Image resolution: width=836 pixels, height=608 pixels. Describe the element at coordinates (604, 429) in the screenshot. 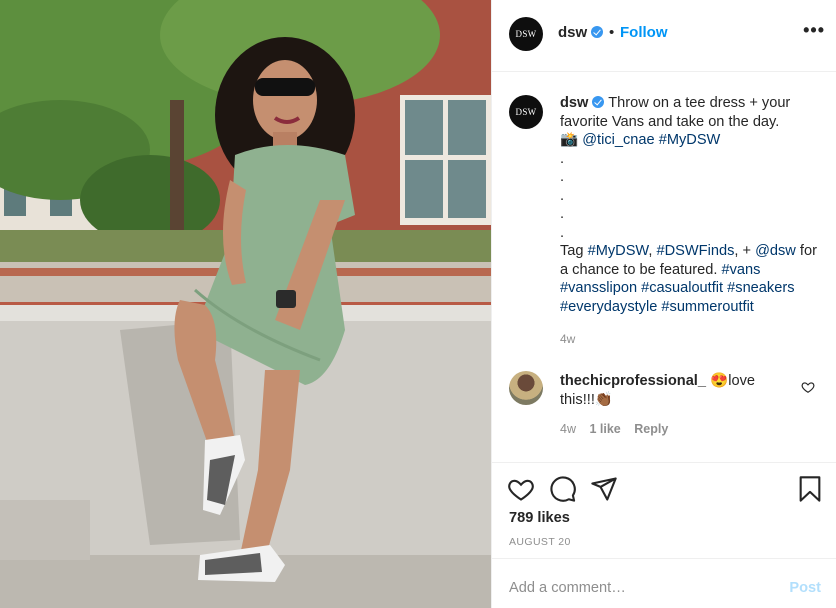

I see `comment-likes: 1 like` at that location.